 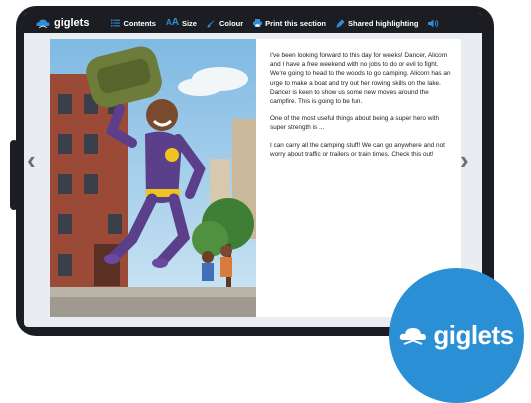 I want to click on print-button: Print this section, so click(x=289, y=23).